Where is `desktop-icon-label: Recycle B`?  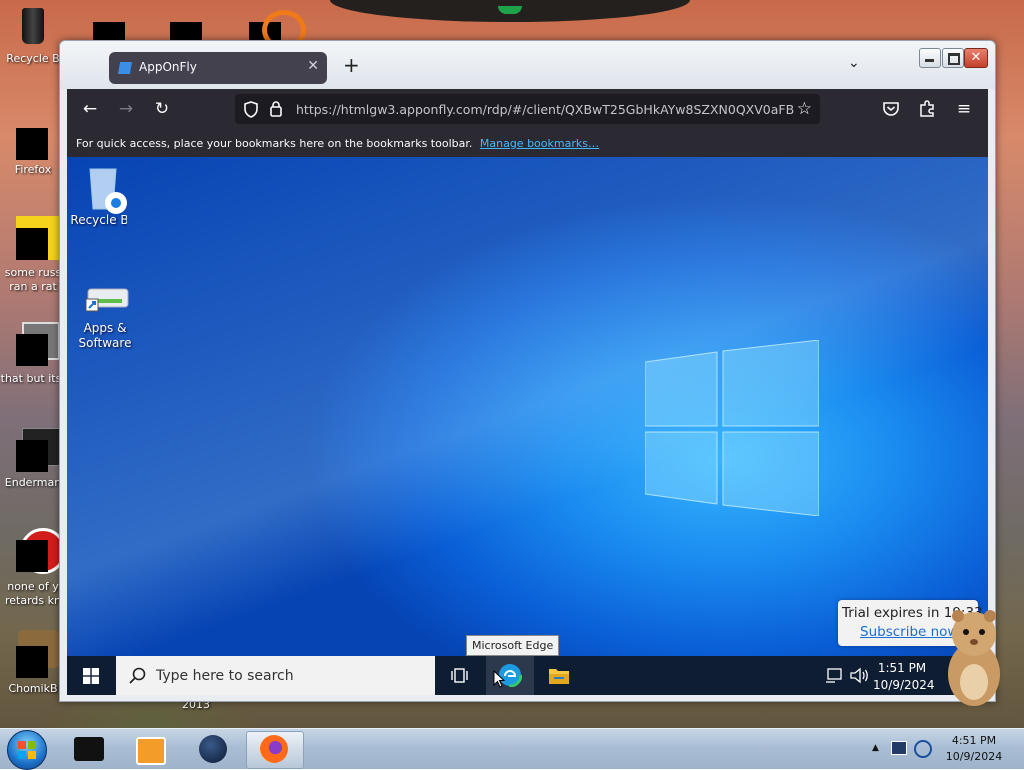 desktop-icon-label: Recycle B is located at coordinates (33, 58).